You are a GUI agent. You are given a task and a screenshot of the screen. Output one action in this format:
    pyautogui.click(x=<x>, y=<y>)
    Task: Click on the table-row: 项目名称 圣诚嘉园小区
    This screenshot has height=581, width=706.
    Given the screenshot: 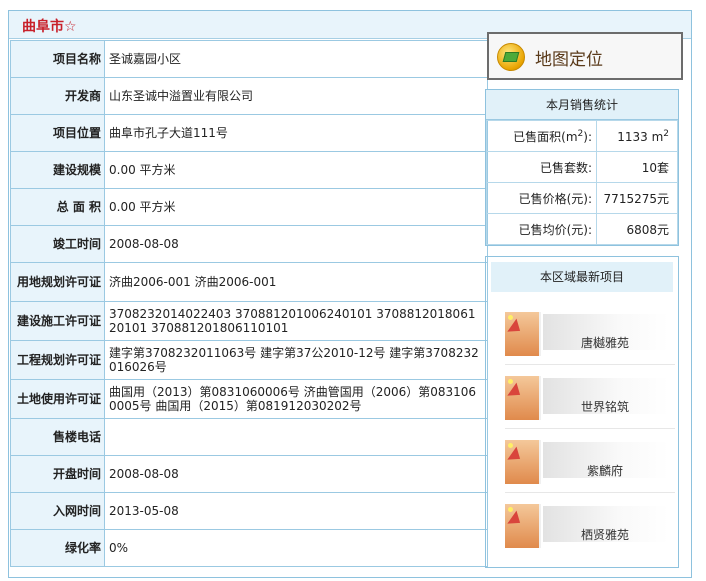 What is the action you would take?
    pyautogui.click(x=249, y=59)
    